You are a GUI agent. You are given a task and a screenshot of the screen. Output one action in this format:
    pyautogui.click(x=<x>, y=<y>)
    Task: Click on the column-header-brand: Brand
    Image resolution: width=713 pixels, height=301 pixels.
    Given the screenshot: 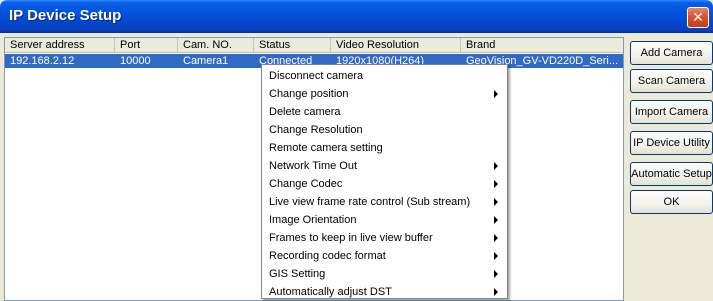 What is the action you would take?
    pyautogui.click(x=542, y=45)
    